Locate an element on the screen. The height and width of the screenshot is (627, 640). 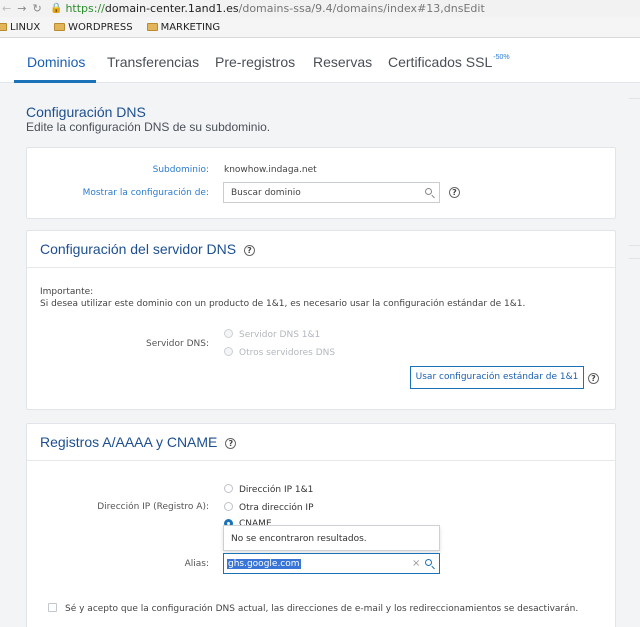
tab-pre-registros: Pre-registros is located at coordinates (255, 62).